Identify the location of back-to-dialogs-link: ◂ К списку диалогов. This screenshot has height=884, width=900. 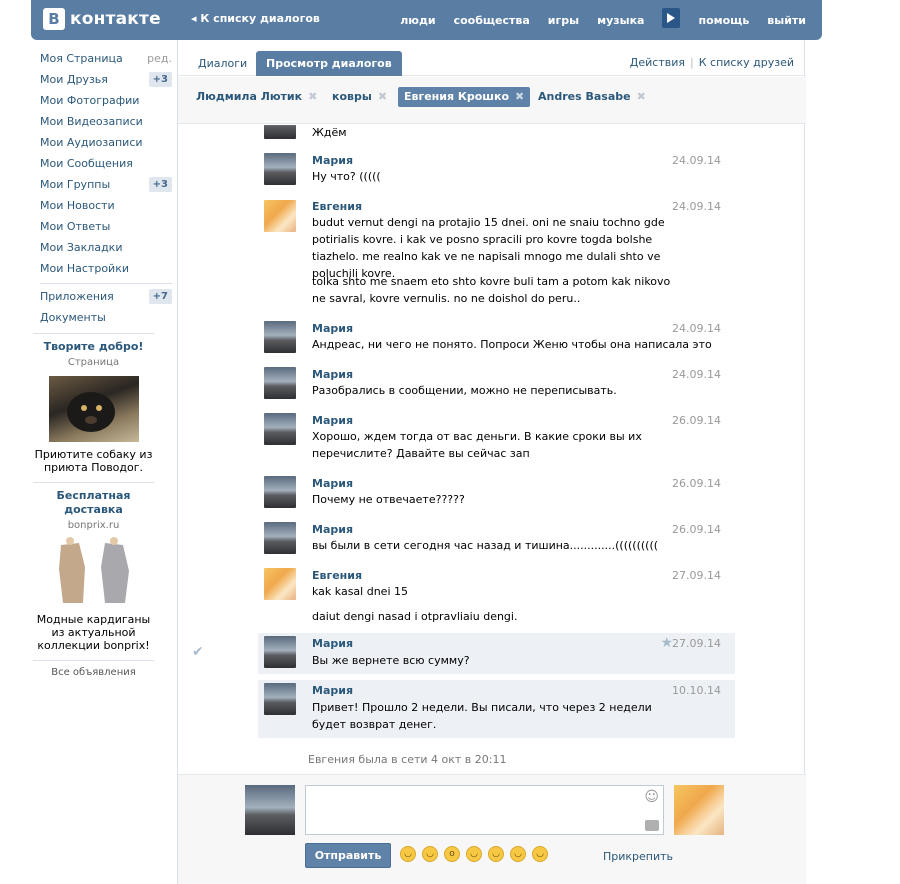
(255, 18).